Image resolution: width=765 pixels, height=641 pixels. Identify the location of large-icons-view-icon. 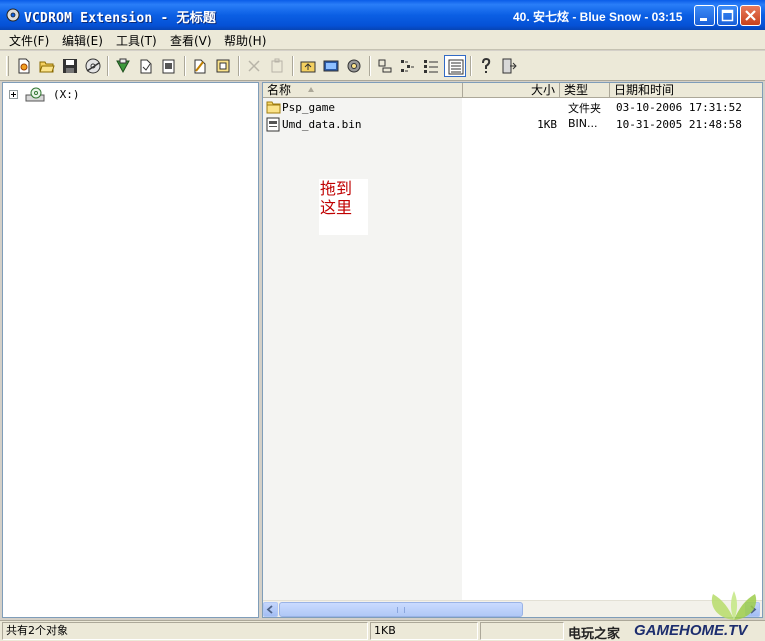
(385, 66).